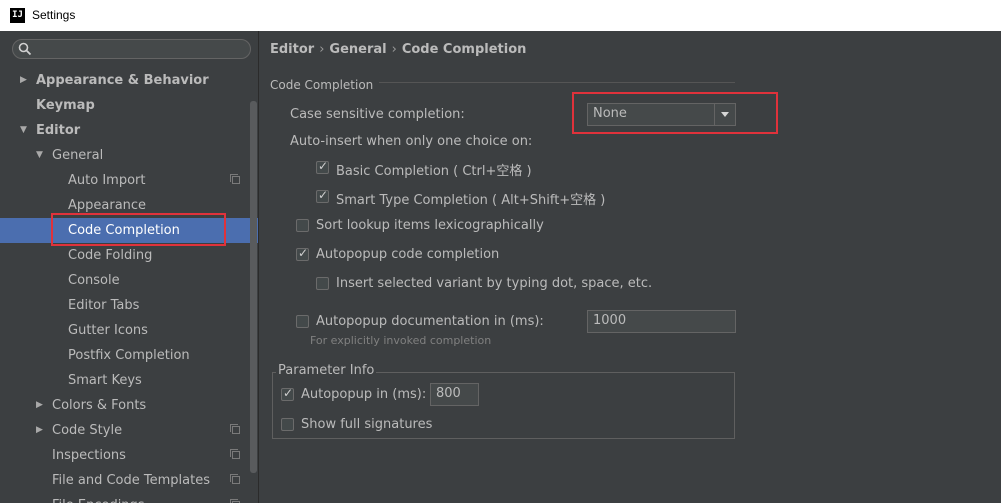 The image size is (1001, 503). What do you see at coordinates (129, 130) in the screenshot?
I see `sidebar-item-editor: ▼ Editor` at bounding box center [129, 130].